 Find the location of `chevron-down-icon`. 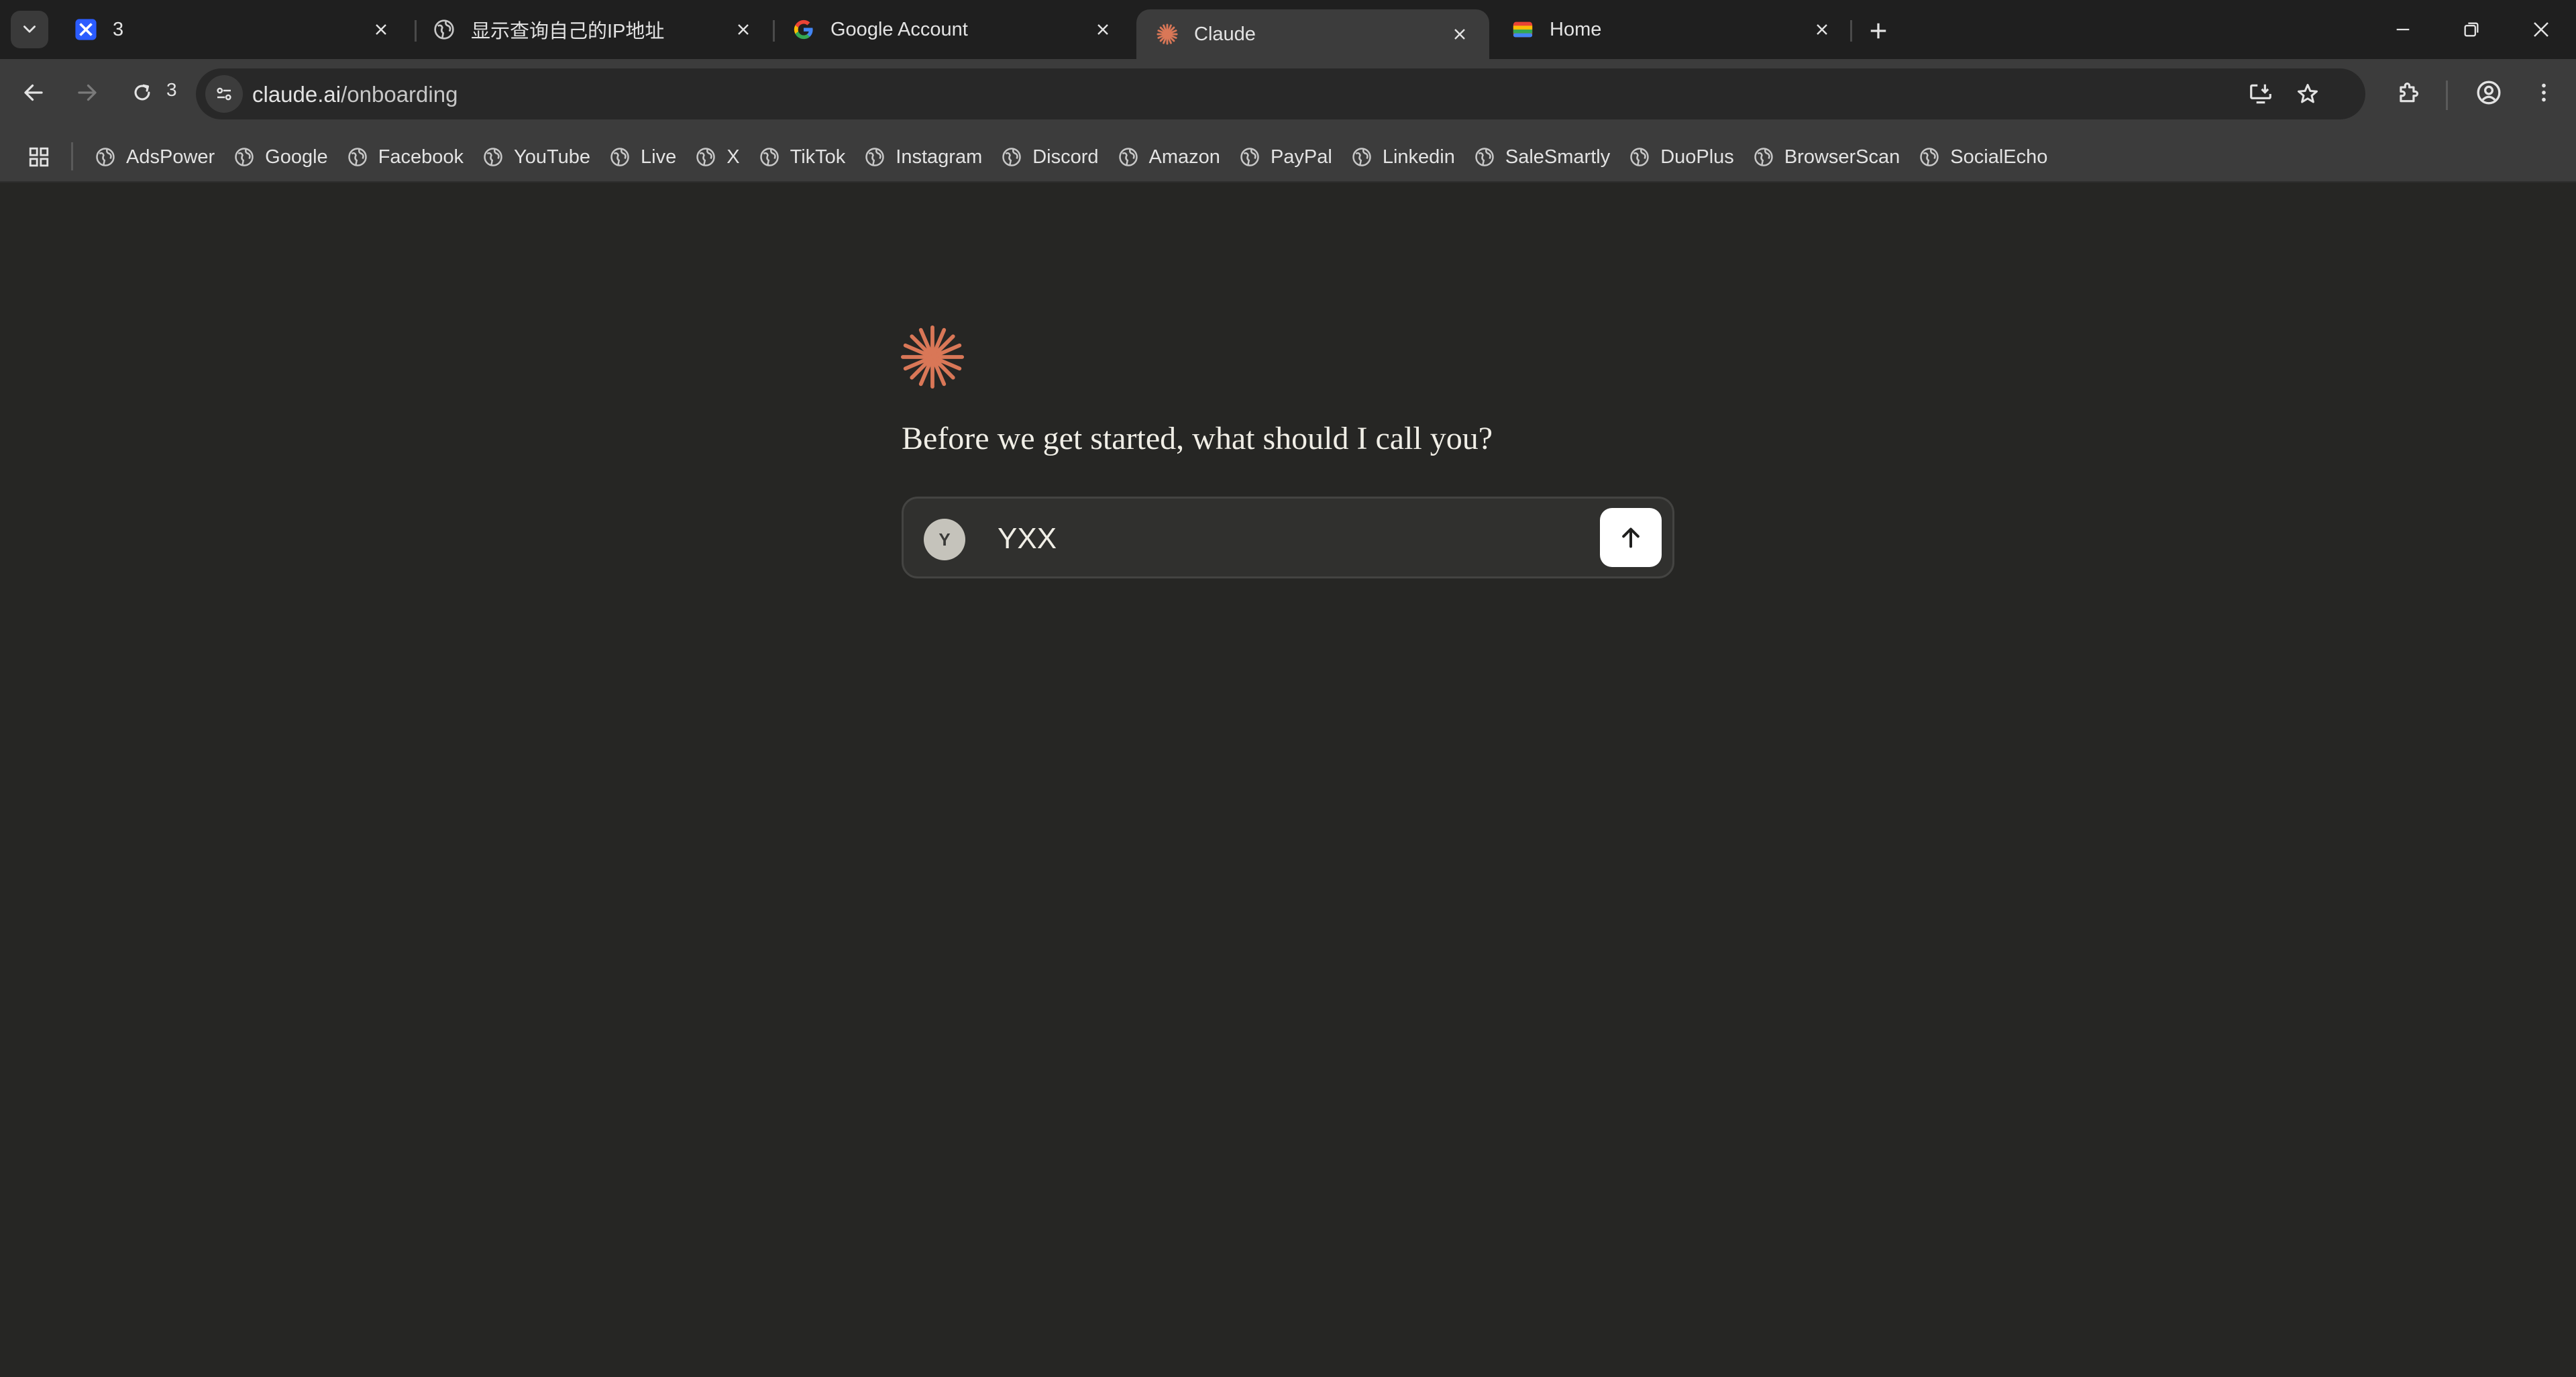

chevron-down-icon is located at coordinates (29, 29).